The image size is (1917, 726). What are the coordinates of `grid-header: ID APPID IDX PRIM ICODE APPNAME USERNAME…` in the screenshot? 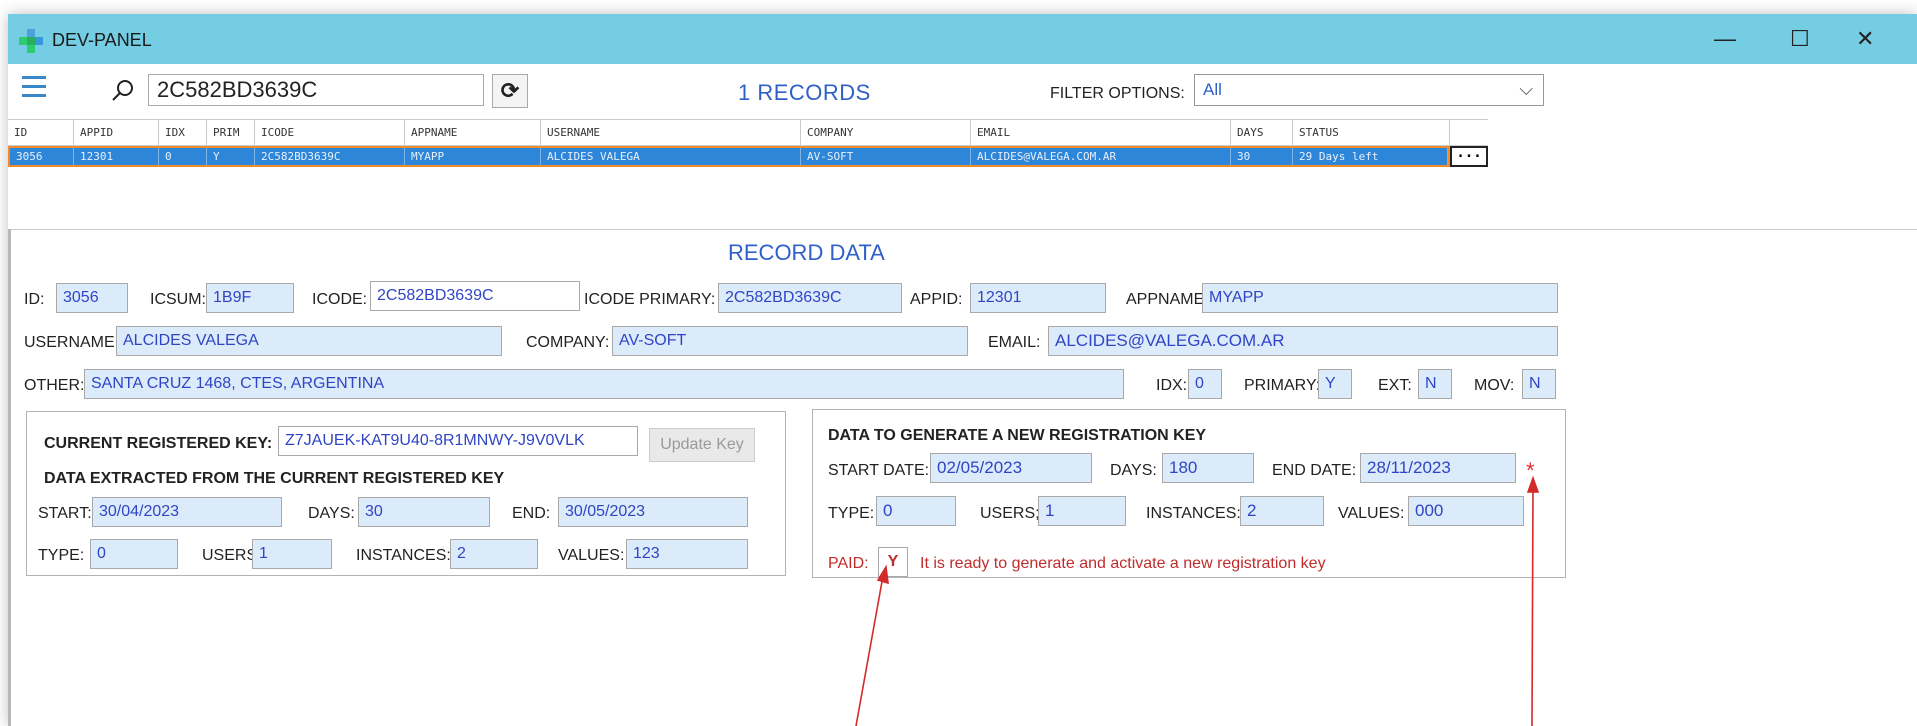 It's located at (748, 132).